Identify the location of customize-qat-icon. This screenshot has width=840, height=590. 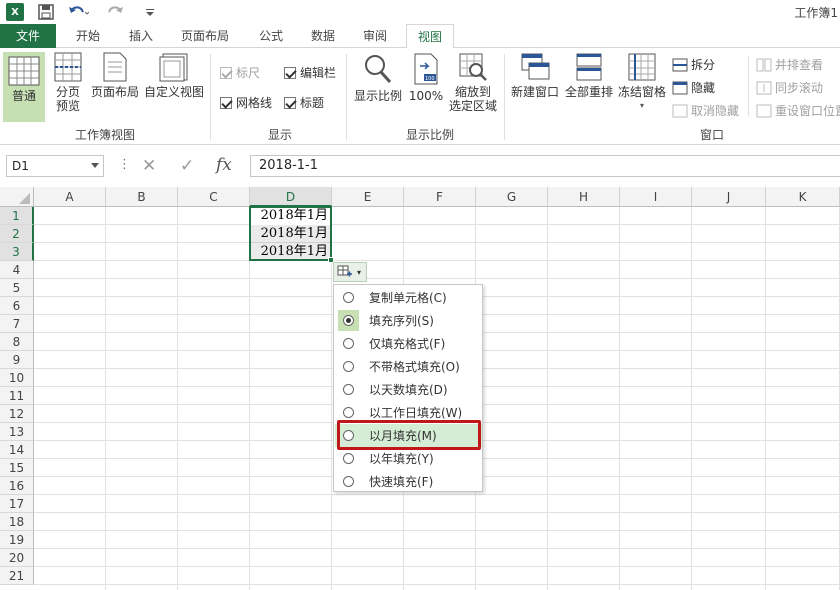
(150, 12).